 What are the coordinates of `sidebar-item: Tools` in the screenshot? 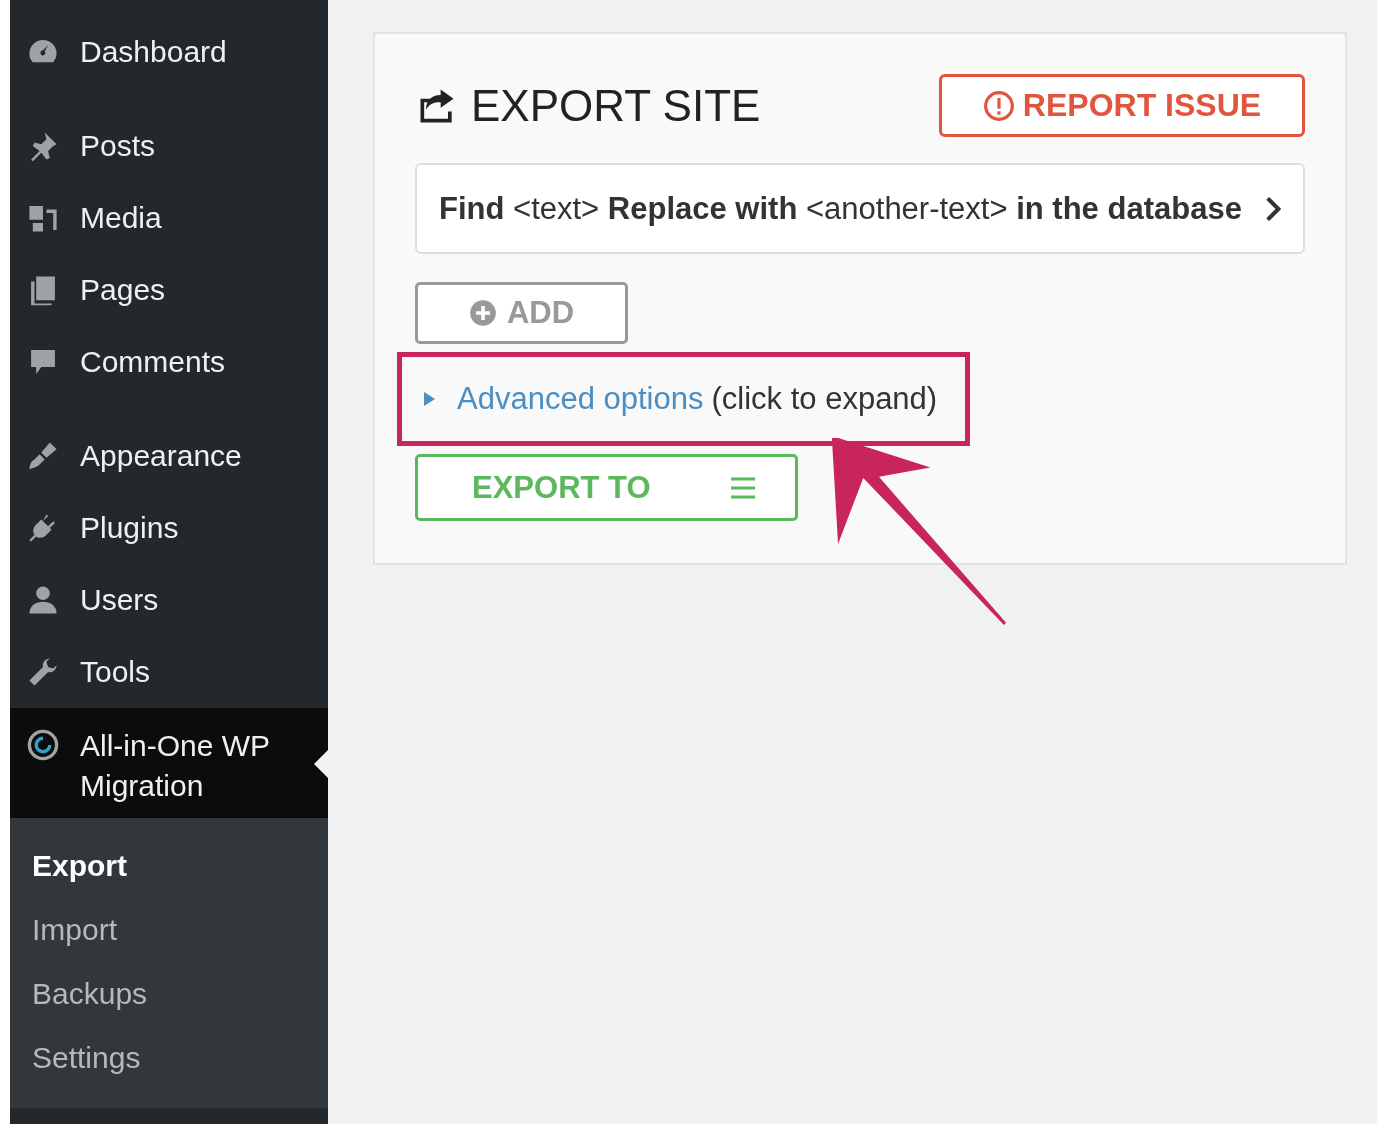 It's located at (169, 672).